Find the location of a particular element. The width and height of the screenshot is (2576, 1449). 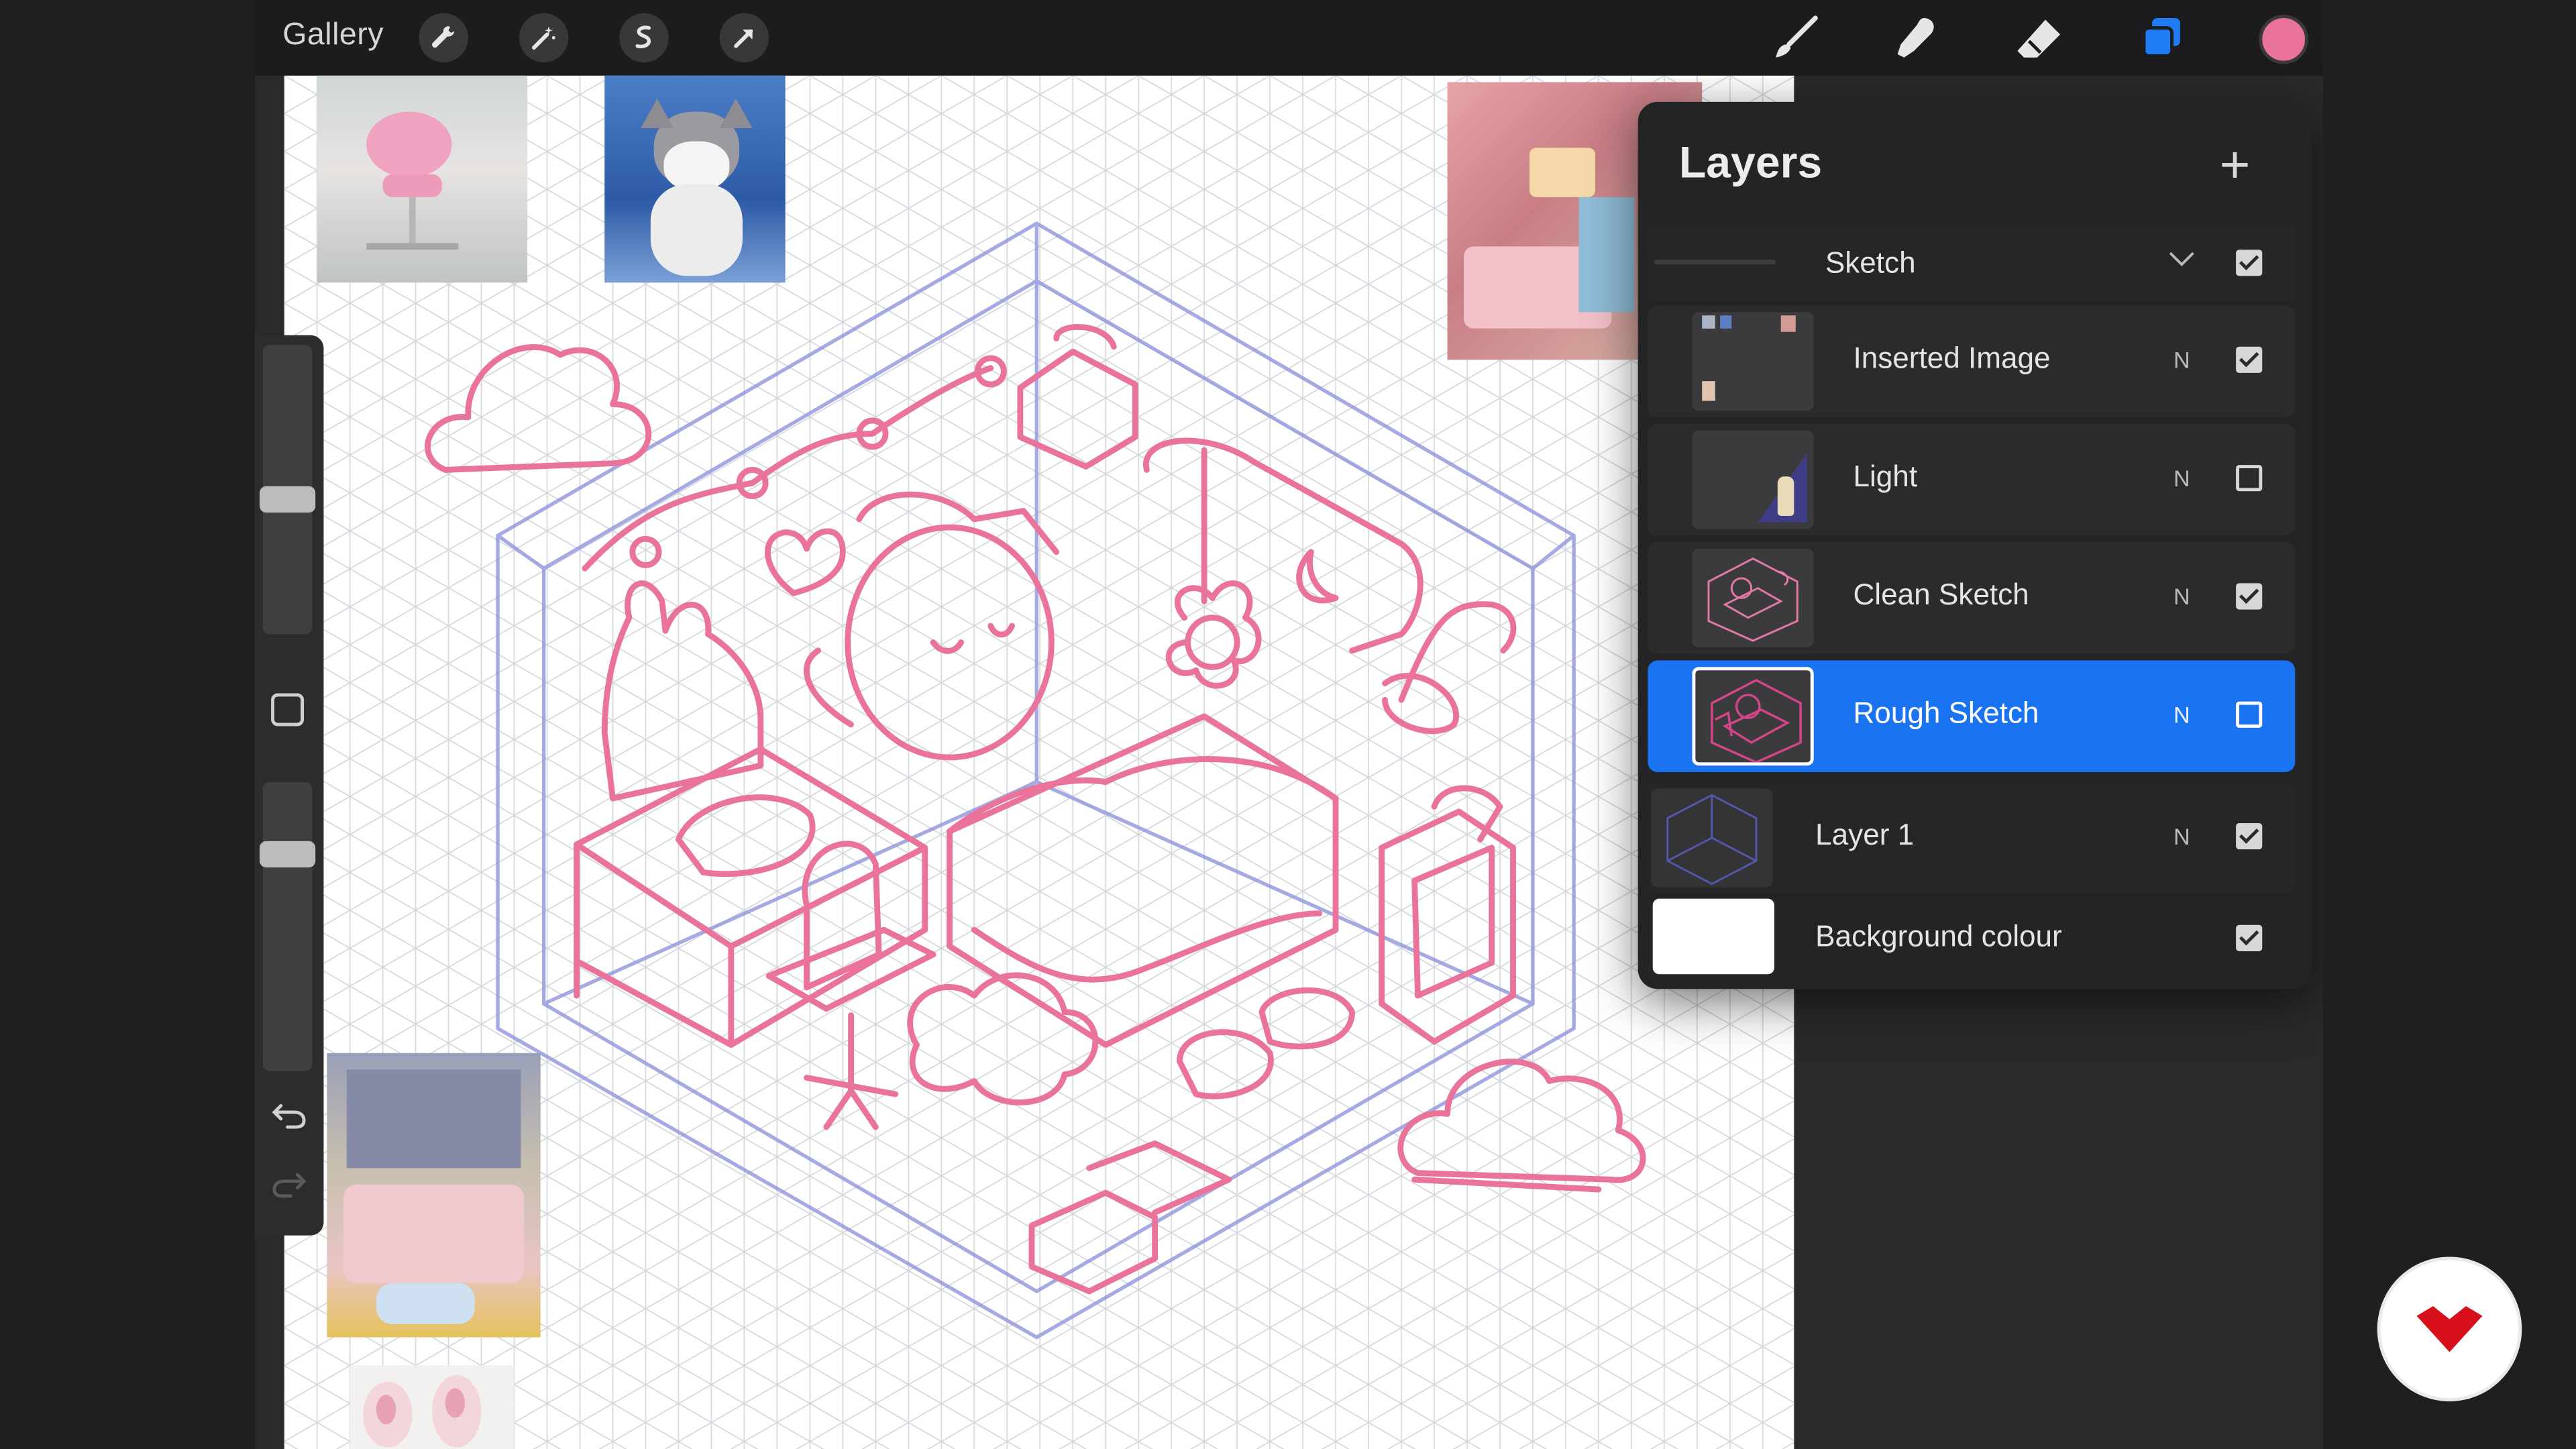

domestika-logo-icon is located at coordinates (2449, 1329).